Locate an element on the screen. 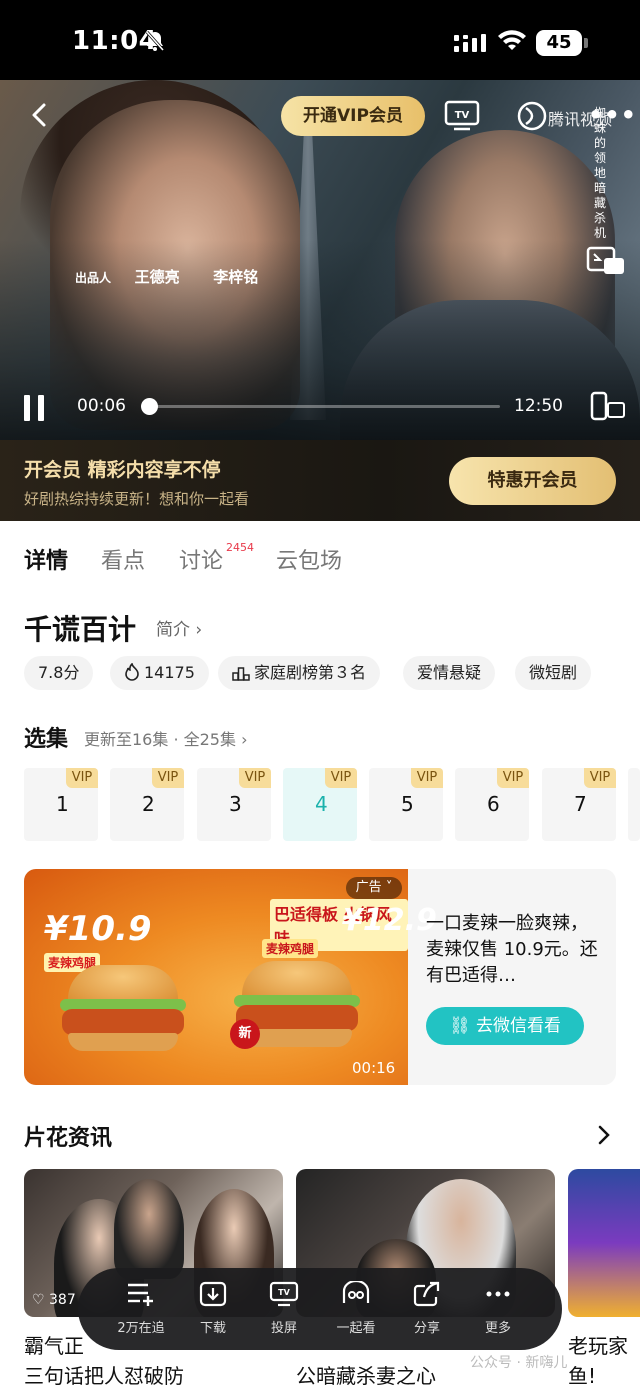 Image resolution: width=640 pixels, height=1389 pixels. back-button is located at coordinates (41, 115).